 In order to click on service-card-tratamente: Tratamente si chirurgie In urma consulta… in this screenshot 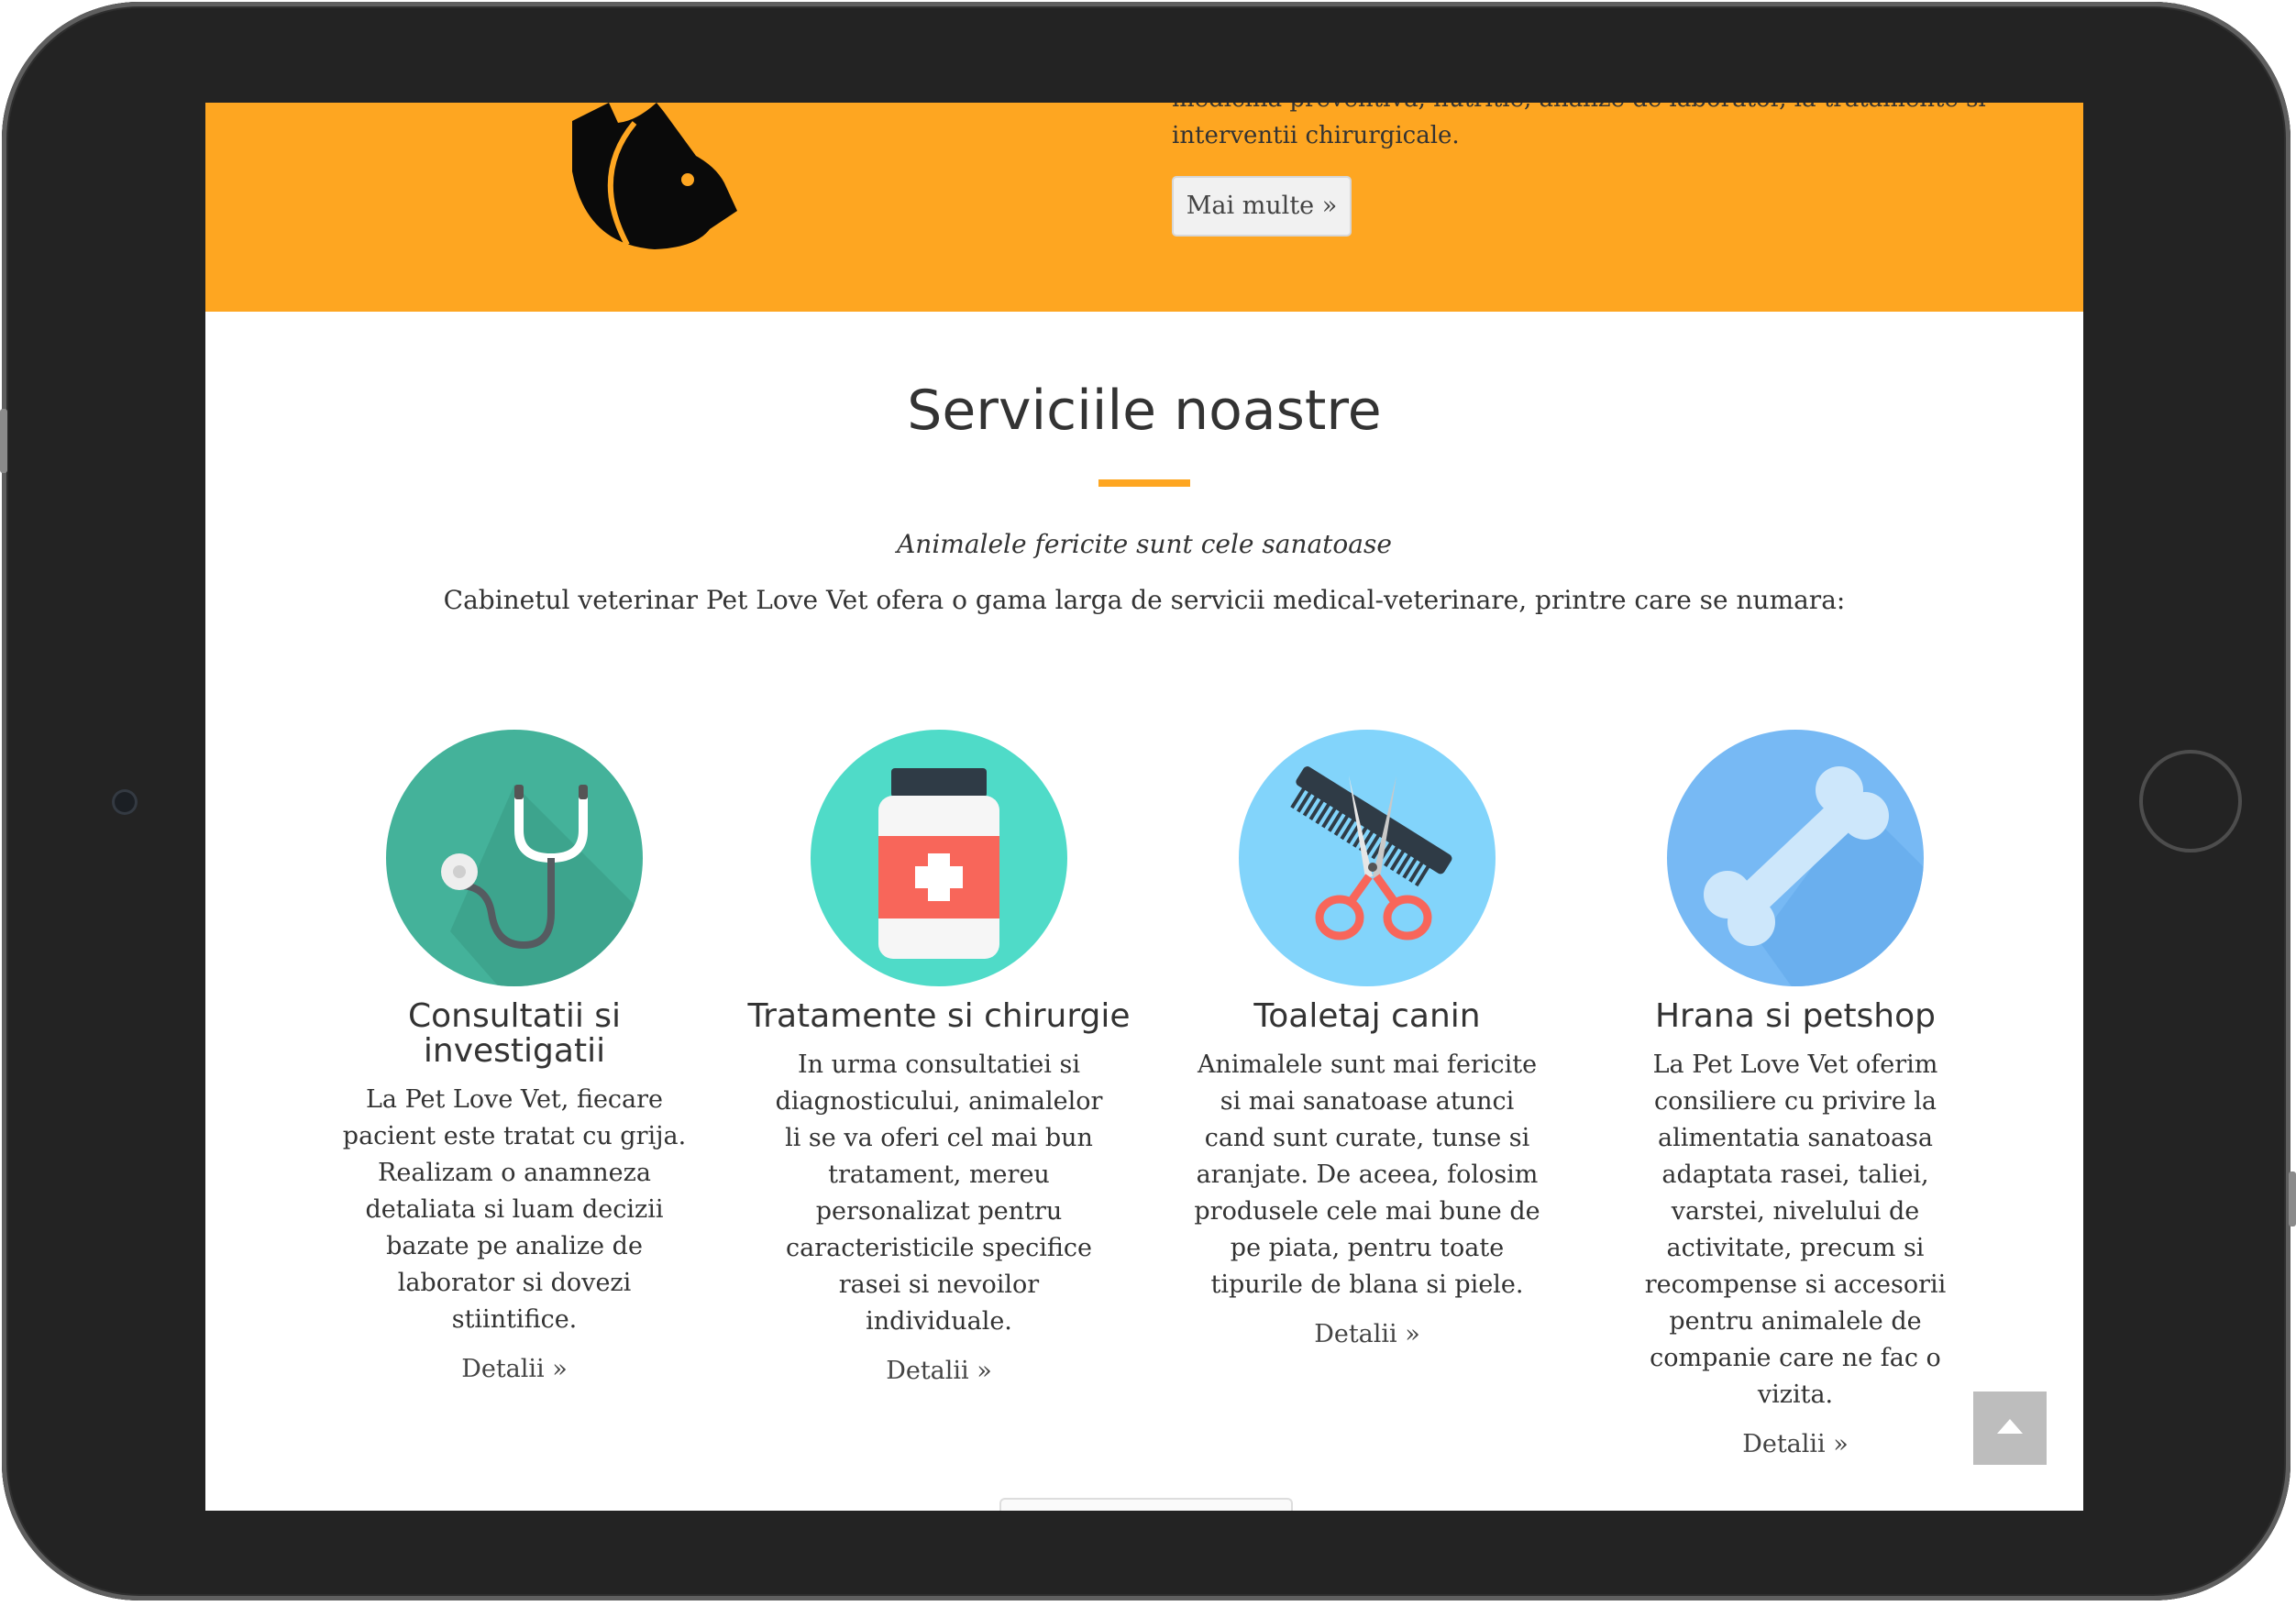, I will do `click(938, 1057)`.